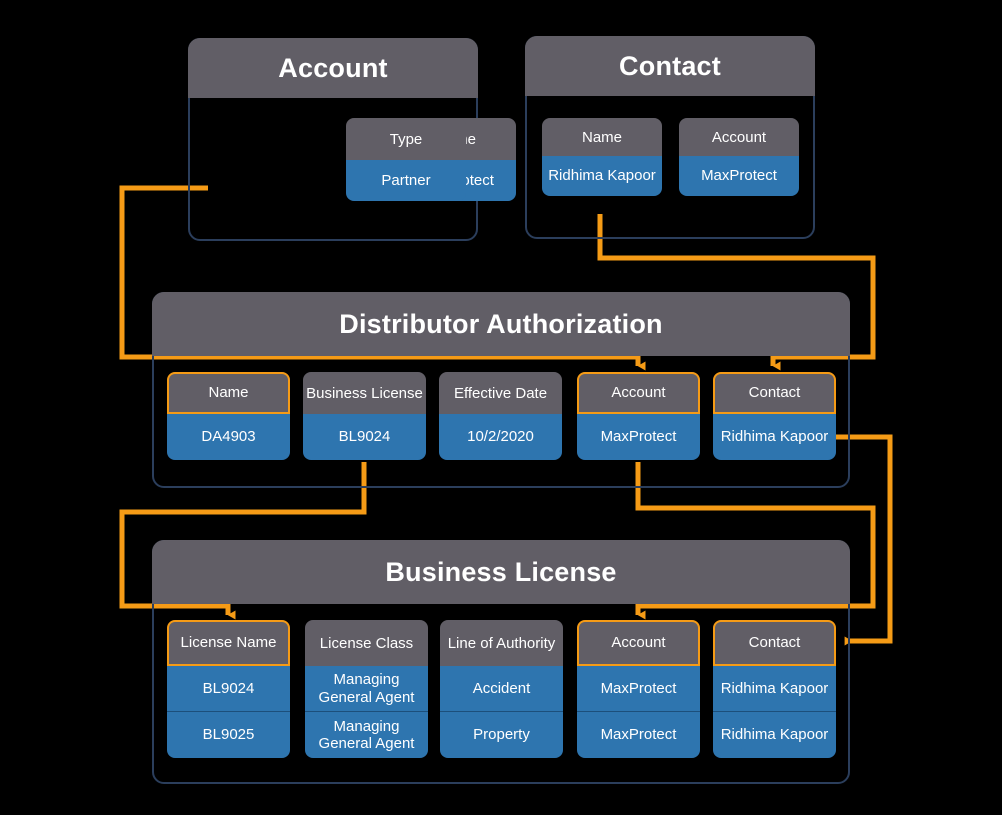 This screenshot has height=815, width=1002. I want to click on field-value: Accident, so click(501, 689).